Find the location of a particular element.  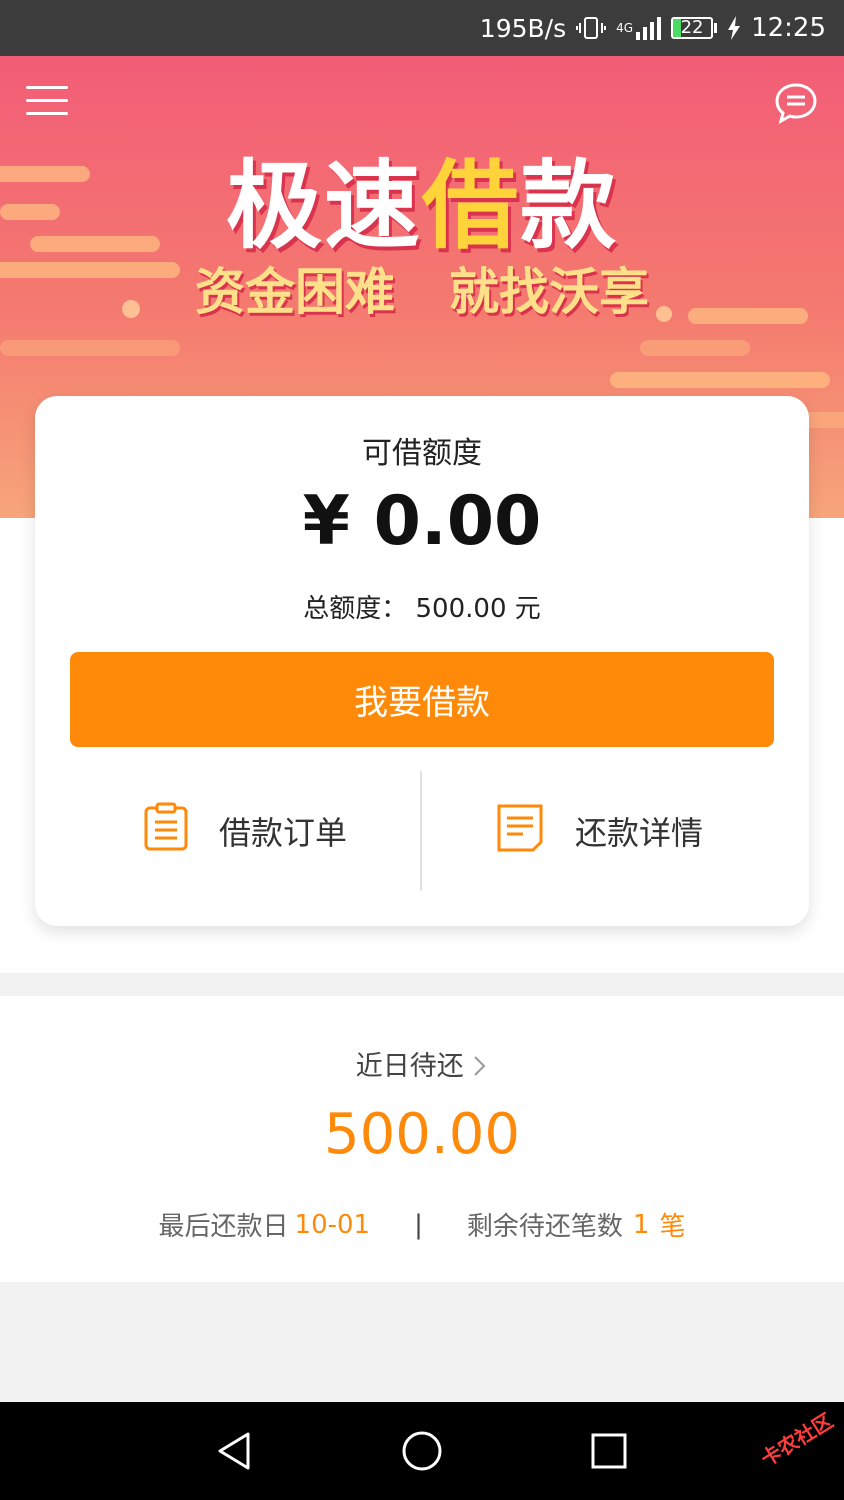

message-icon is located at coordinates (796, 103).